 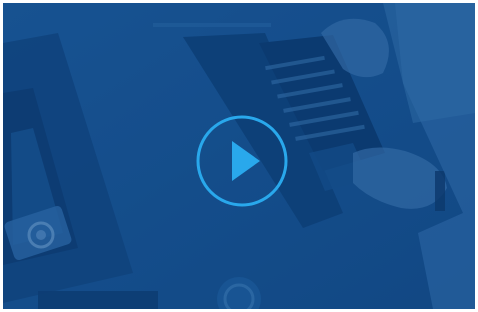 I want to click on play-button, so click(x=242, y=161).